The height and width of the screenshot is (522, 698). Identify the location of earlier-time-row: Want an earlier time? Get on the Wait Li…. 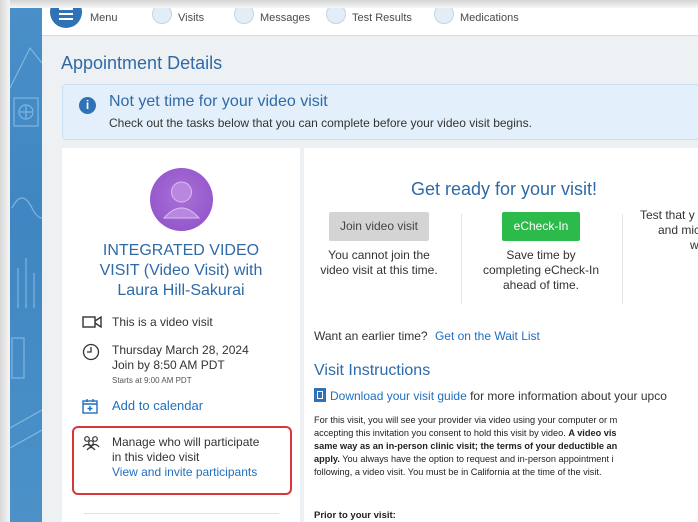
(427, 336).